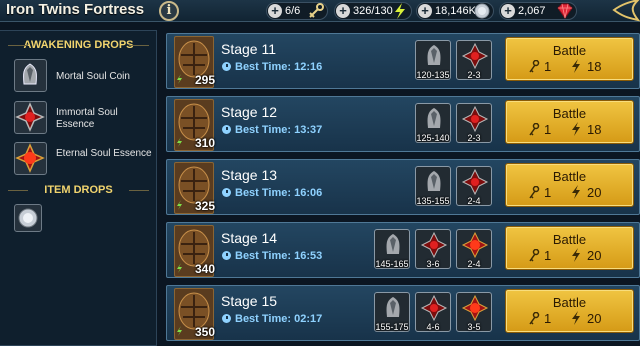  I want to click on add-silver-button: +, so click(425, 11).